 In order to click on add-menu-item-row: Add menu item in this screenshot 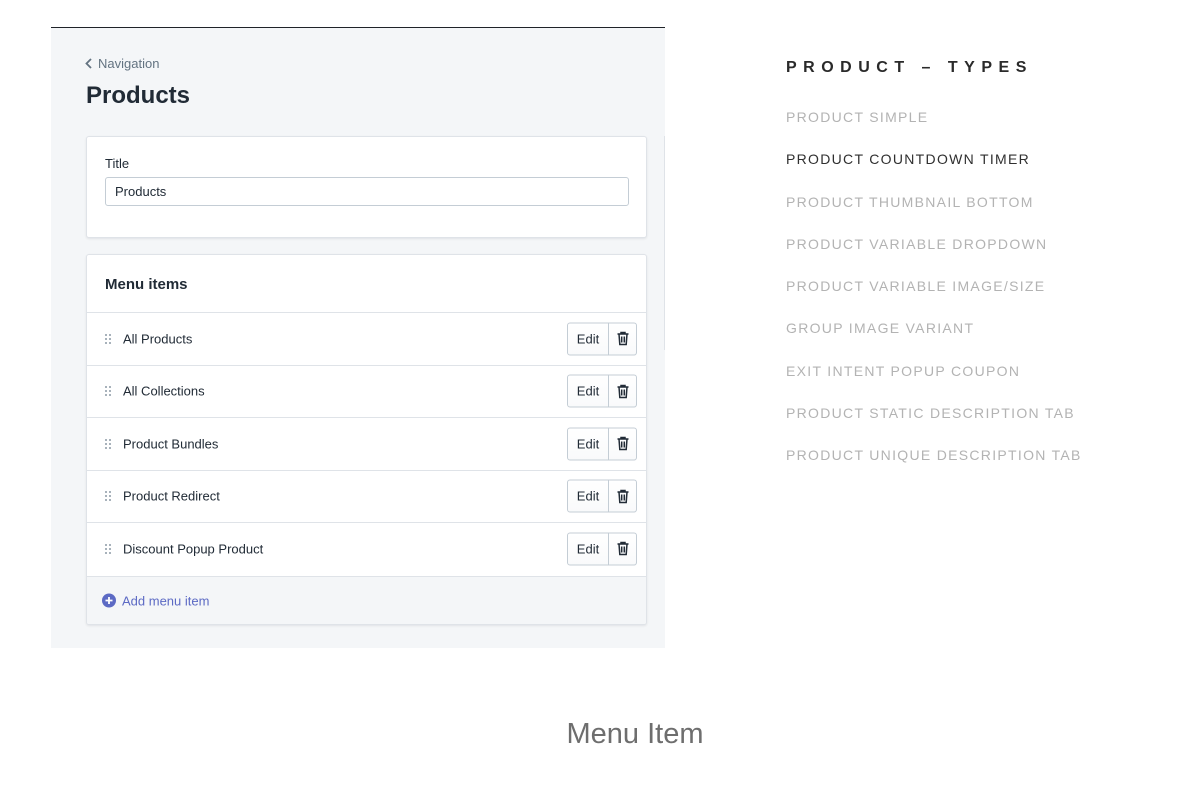, I will do `click(366, 600)`.